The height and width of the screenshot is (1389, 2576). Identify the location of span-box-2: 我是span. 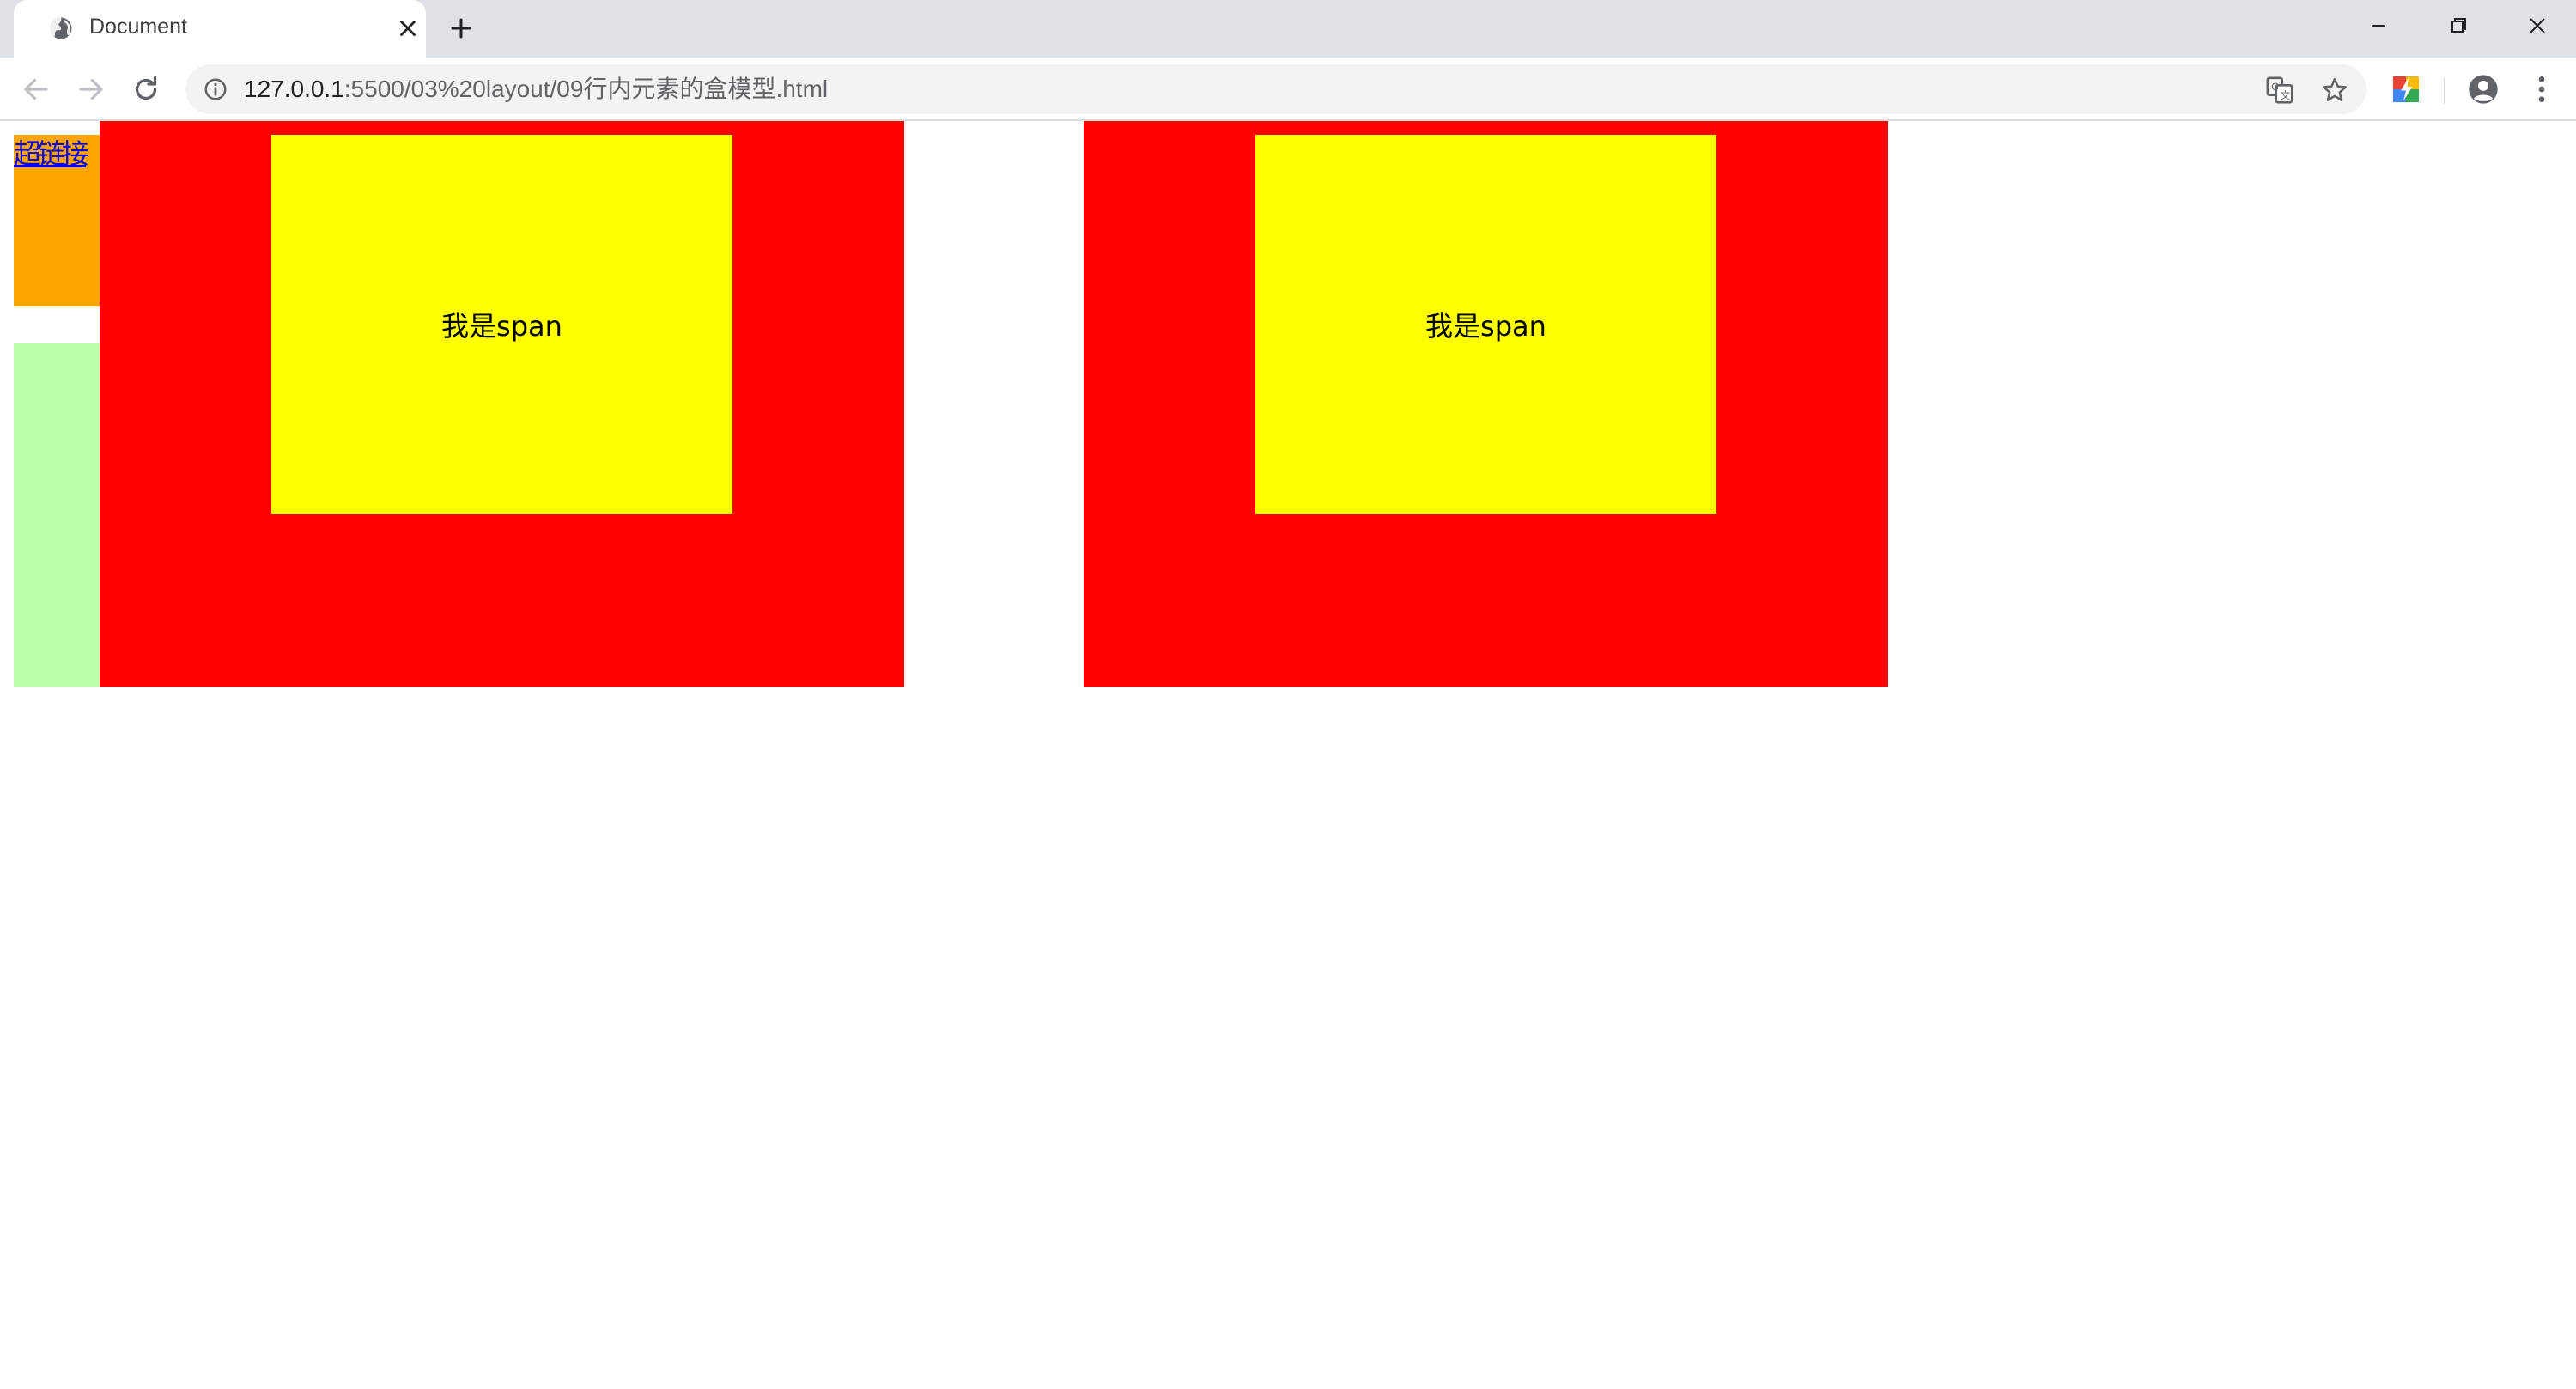
(1485, 324).